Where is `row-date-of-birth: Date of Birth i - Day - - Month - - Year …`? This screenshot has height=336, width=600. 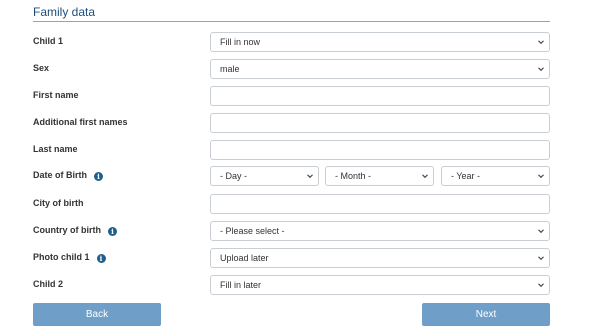
row-date-of-birth: Date of Birth i - Day - - Month - - Year … is located at coordinates (291, 176).